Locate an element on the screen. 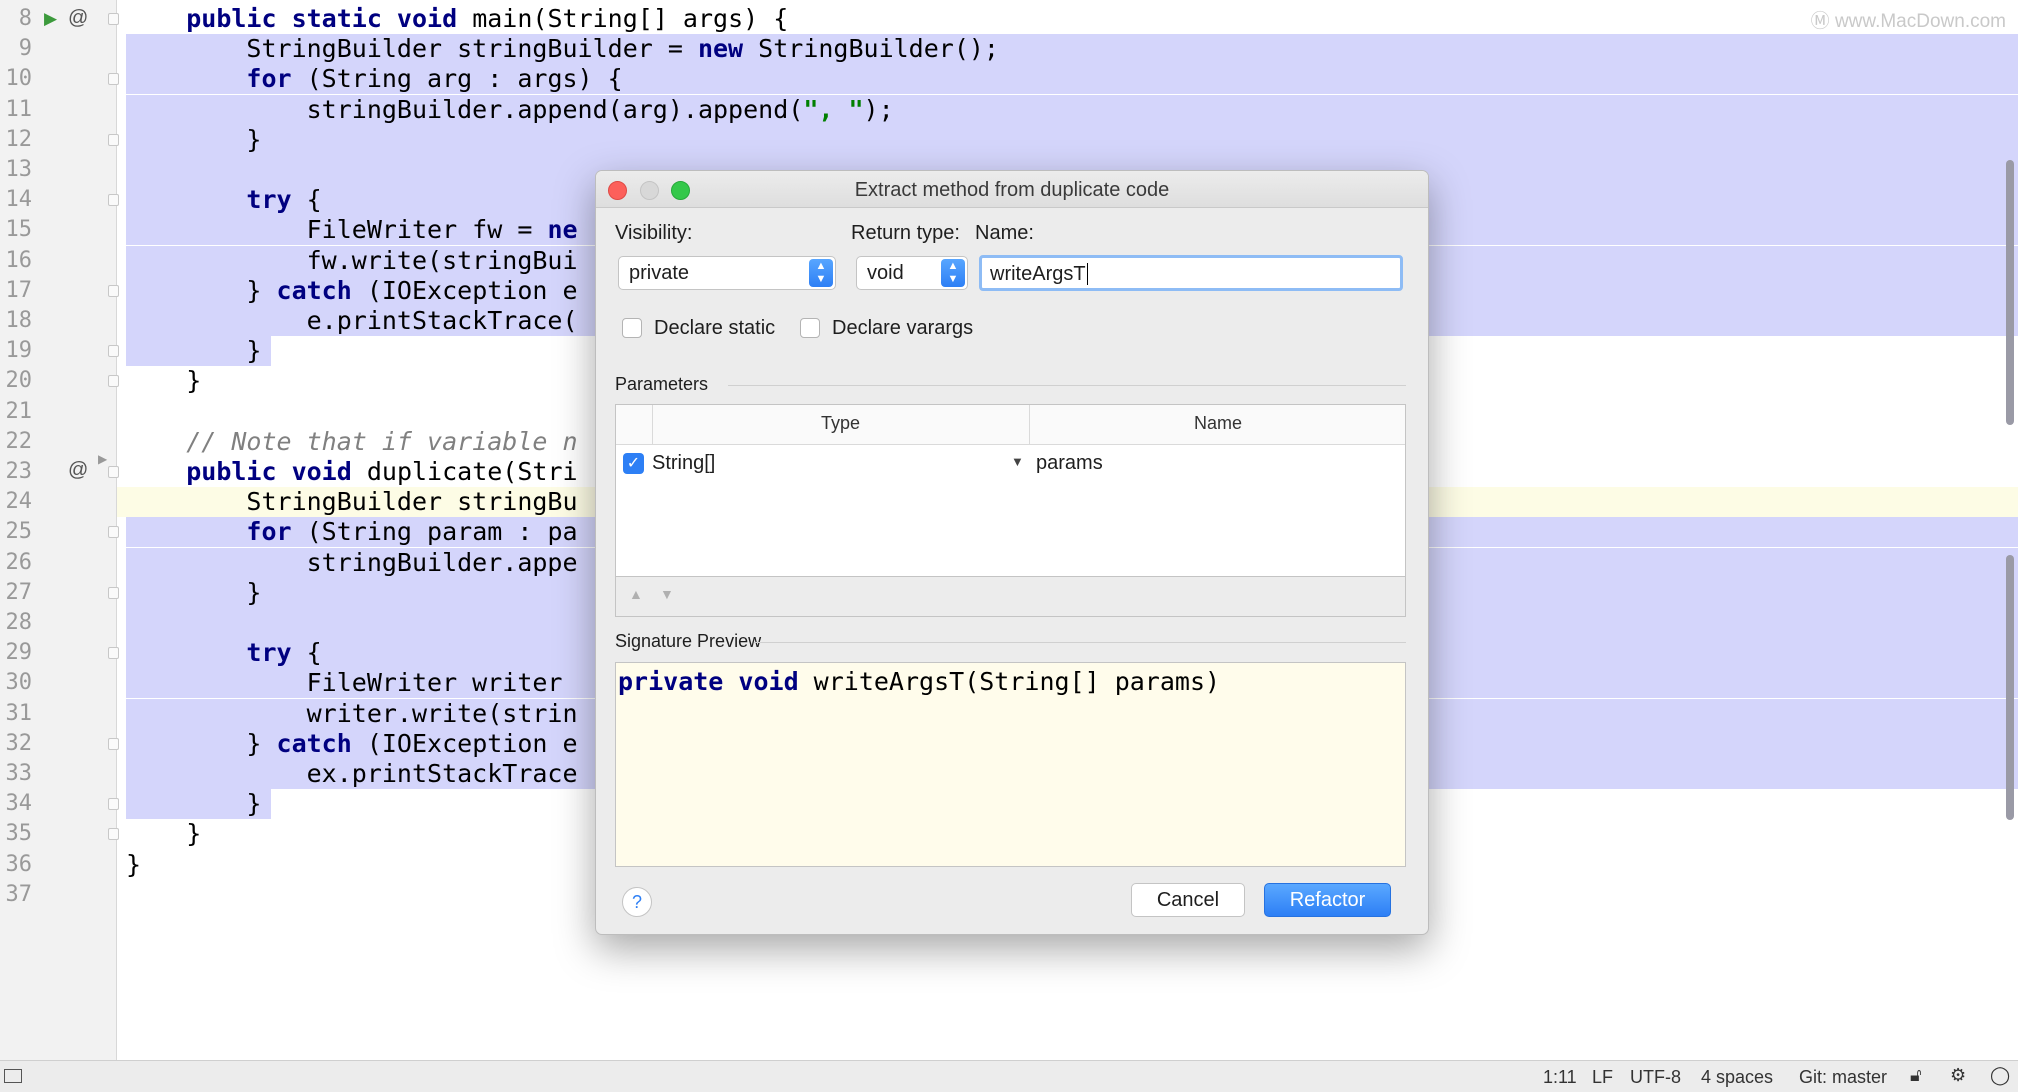 The image size is (2018, 1092). line-number: 30 is located at coordinates (19, 683).